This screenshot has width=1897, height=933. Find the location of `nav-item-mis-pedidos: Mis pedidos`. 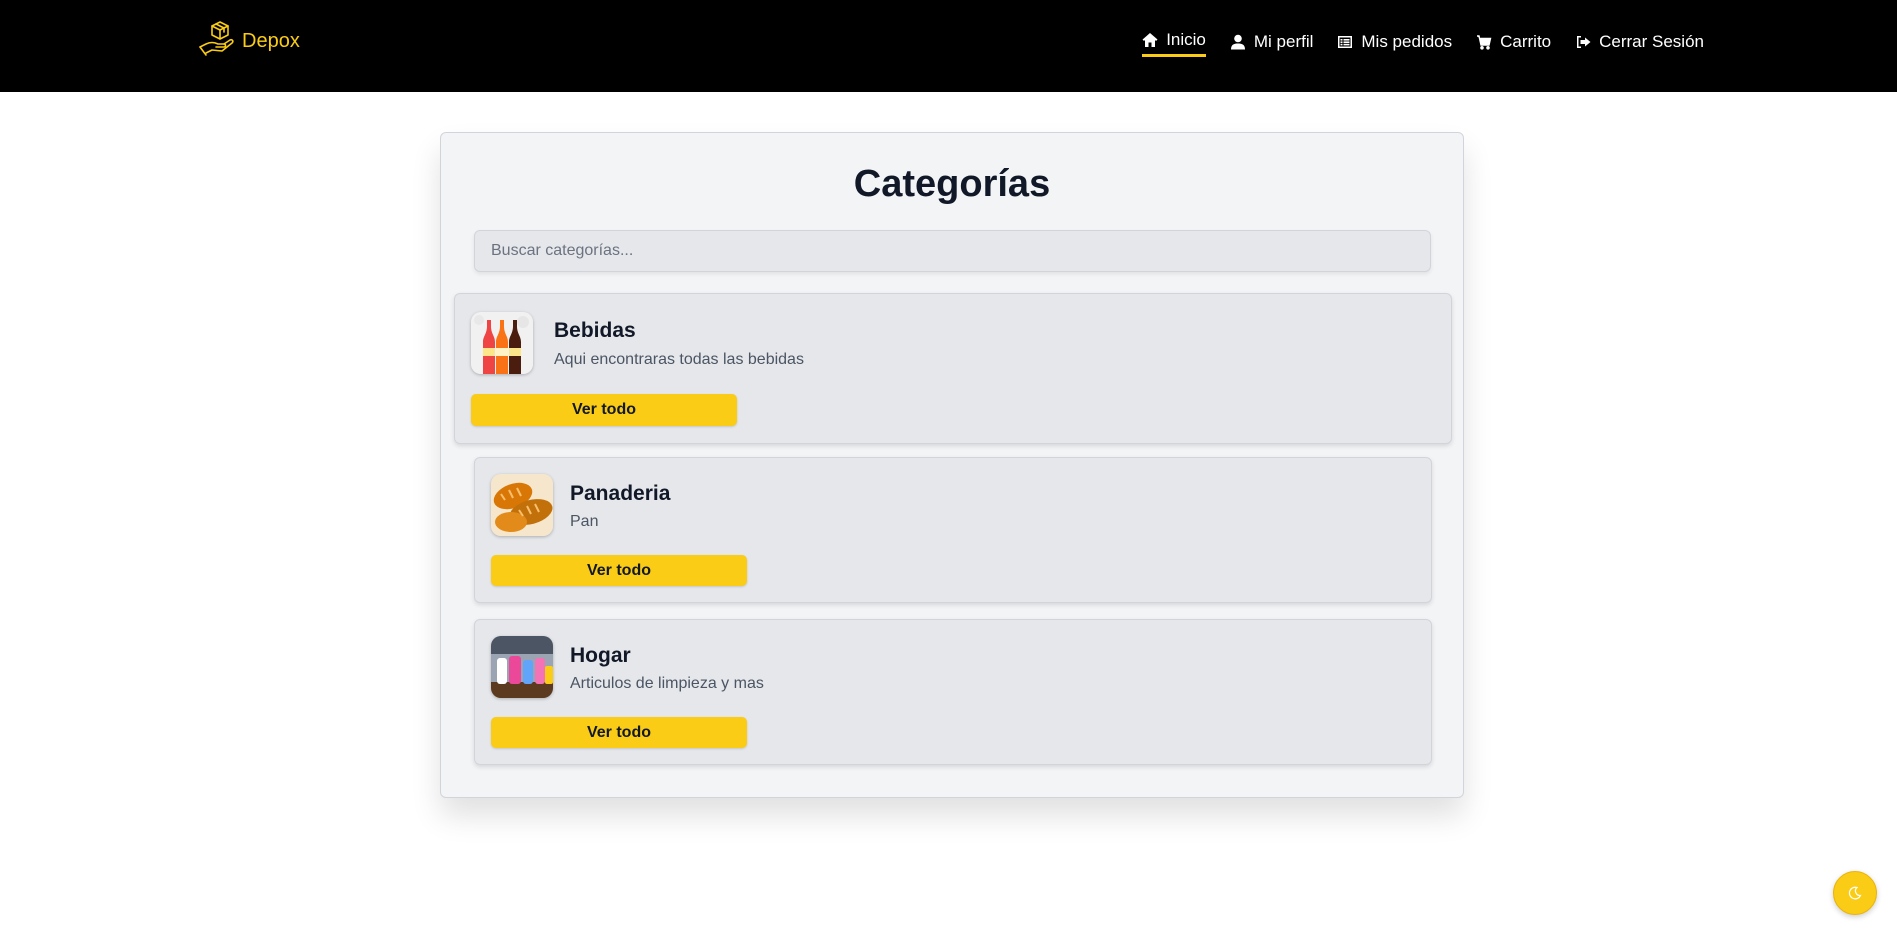

nav-item-mis-pedidos: Mis pedidos is located at coordinates (1394, 43).